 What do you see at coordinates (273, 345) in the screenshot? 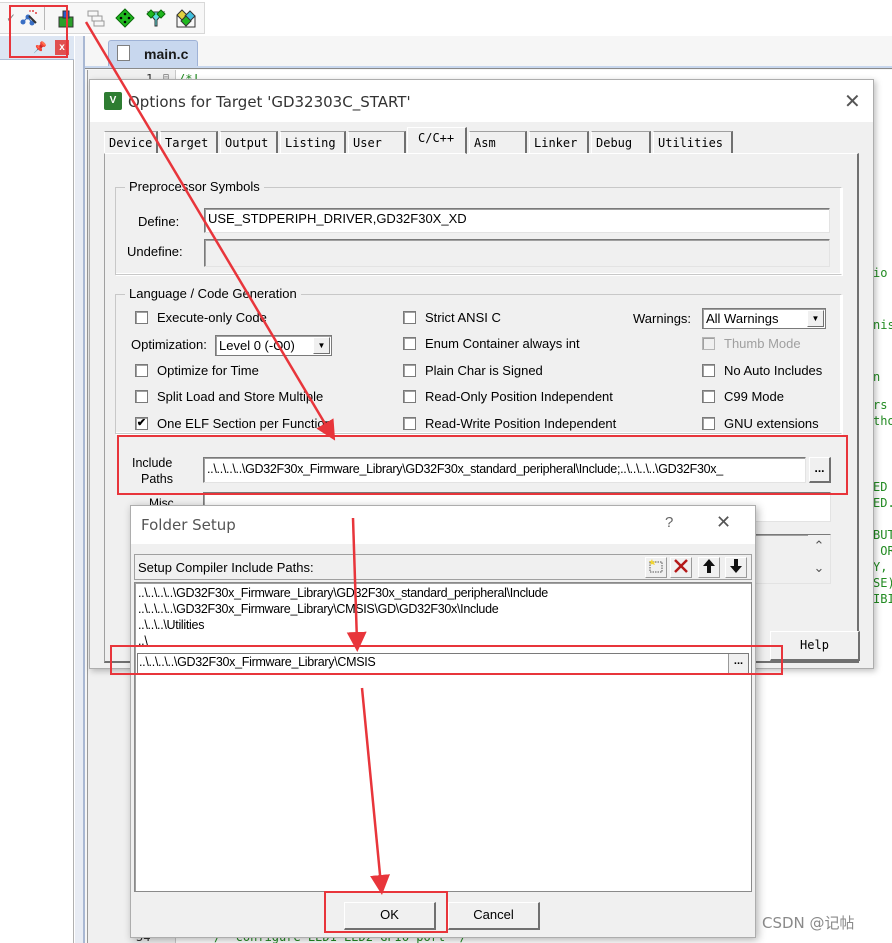
I see `optimization-select: Level 0 (-O0) ▼` at bounding box center [273, 345].